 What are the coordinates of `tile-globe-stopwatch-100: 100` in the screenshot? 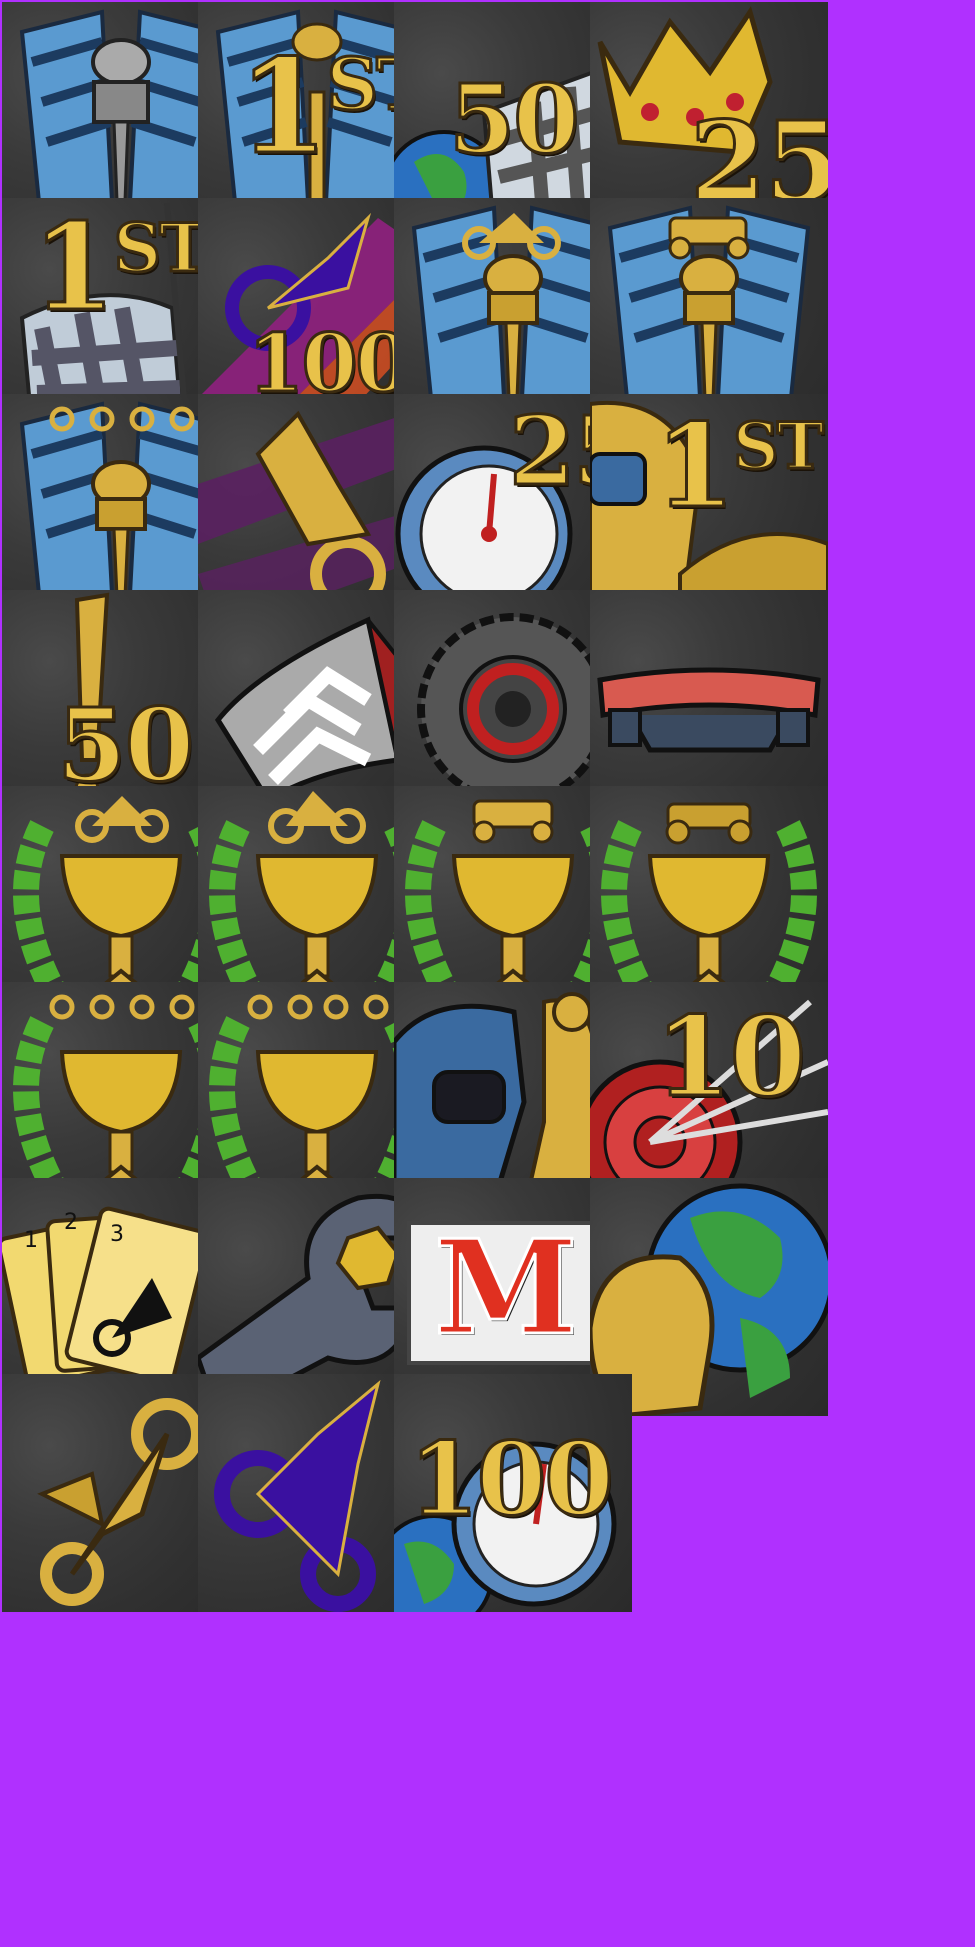 It's located at (513, 1493).